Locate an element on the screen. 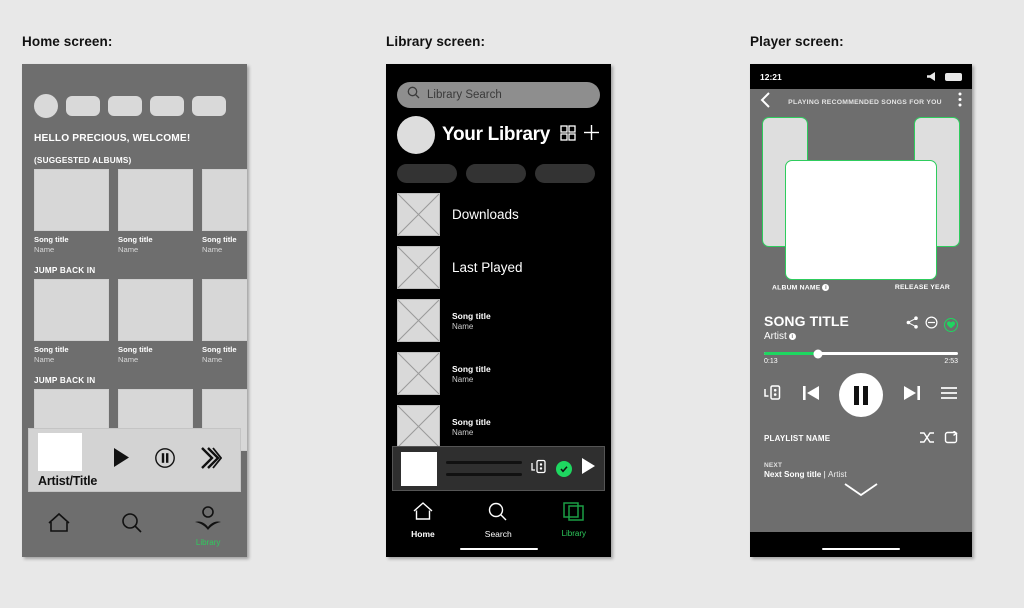 This screenshot has width=1024, height=608. green-check-icon is located at coordinates (564, 468).